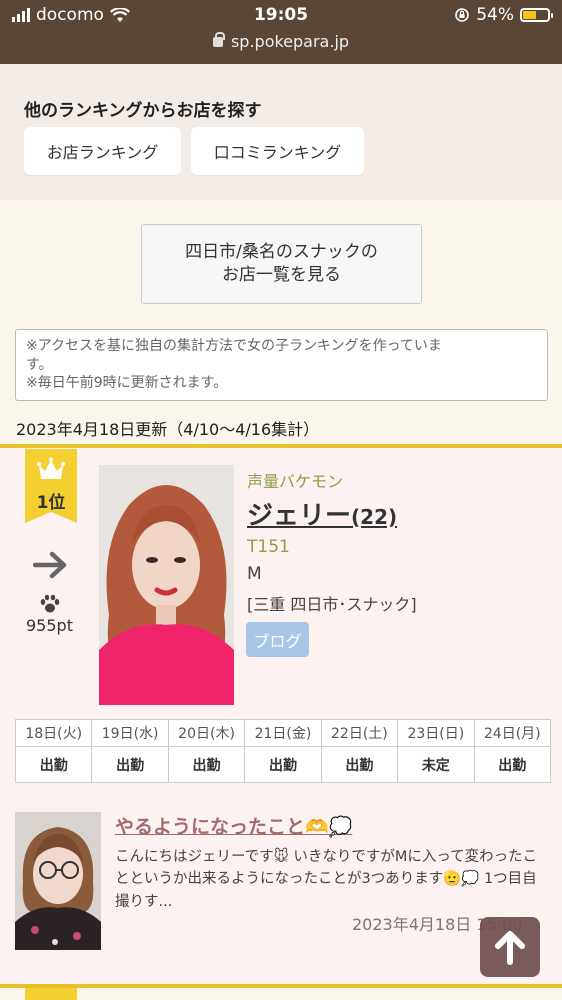 This screenshot has width=562, height=1000. Describe the element at coordinates (21, 15) in the screenshot. I see `signal-icon` at that location.